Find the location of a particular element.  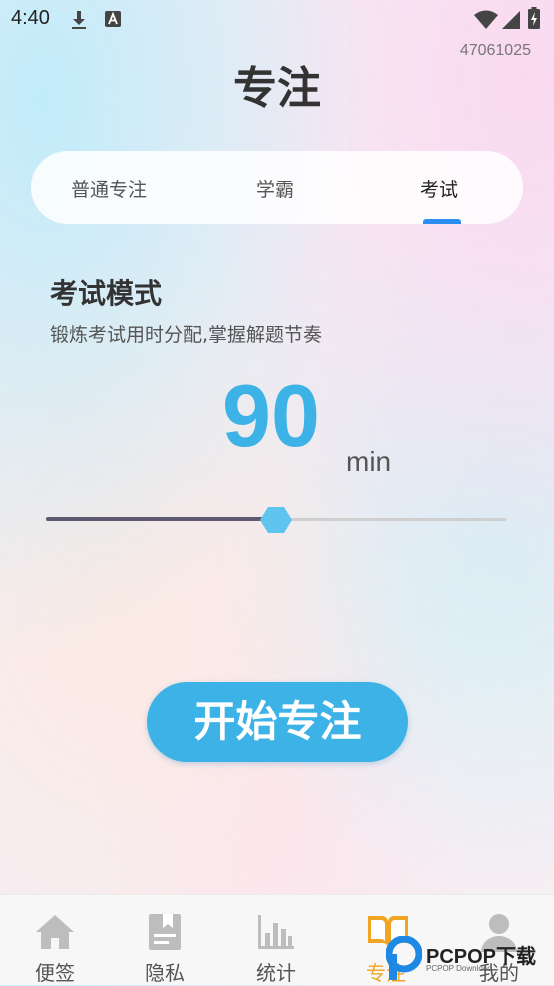

tab-exam: 考试 is located at coordinates (439, 188).